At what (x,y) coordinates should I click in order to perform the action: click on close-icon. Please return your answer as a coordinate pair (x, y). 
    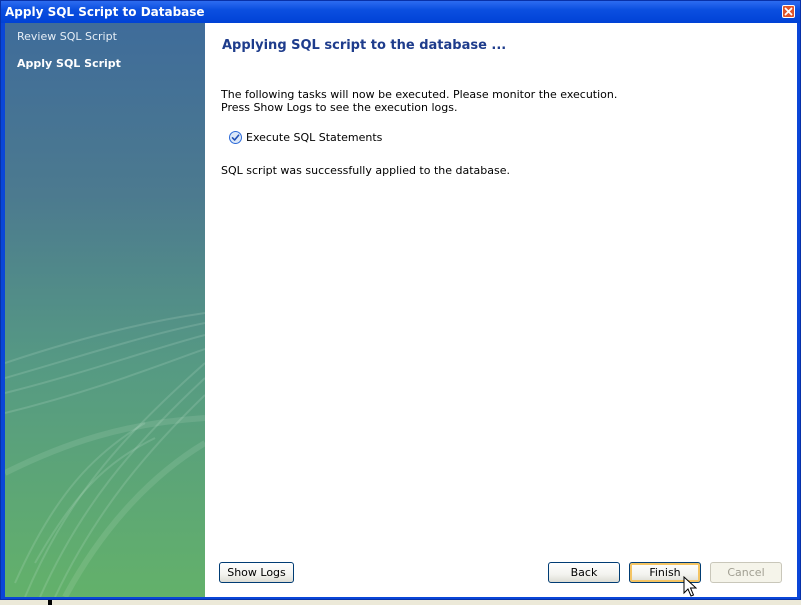
    Looking at the image, I should click on (788, 11).